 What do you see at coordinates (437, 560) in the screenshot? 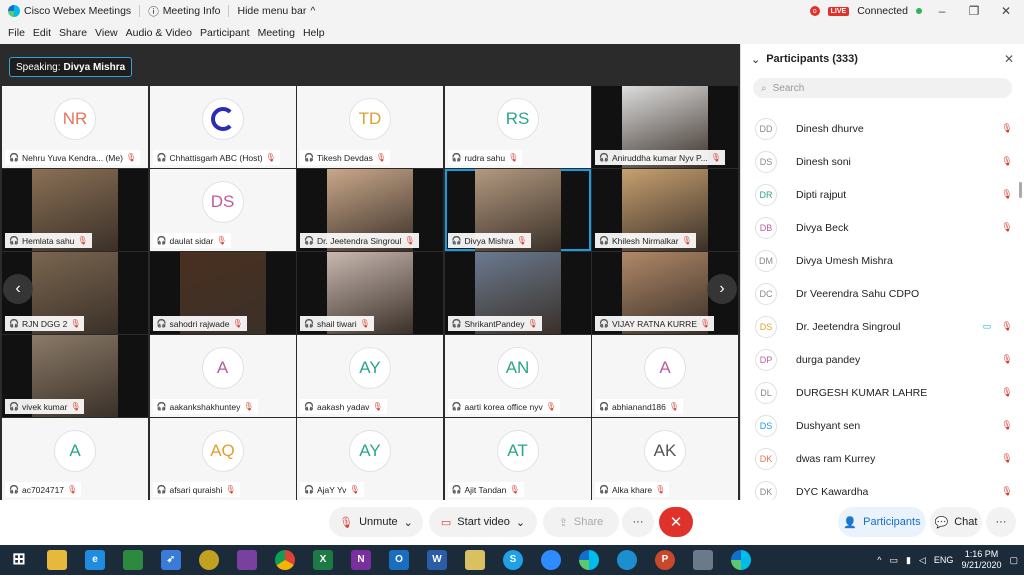
I see `word-icon: W` at bounding box center [437, 560].